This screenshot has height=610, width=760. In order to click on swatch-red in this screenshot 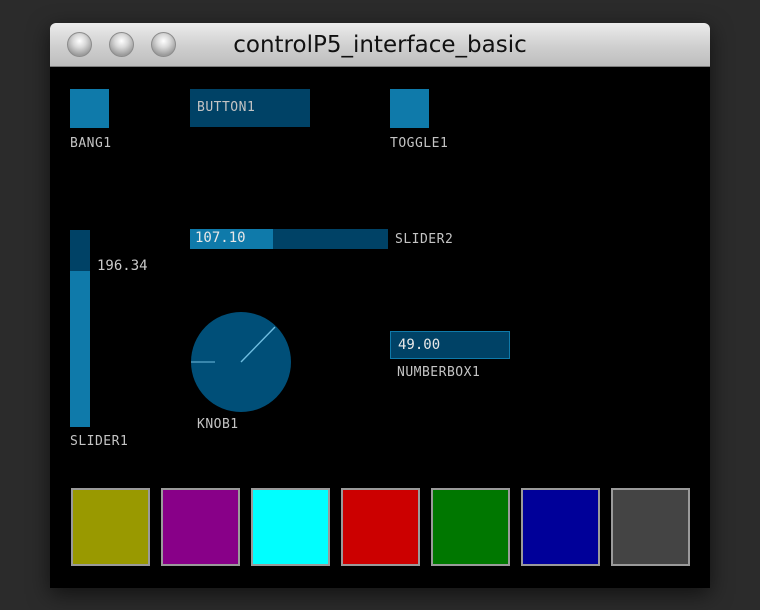, I will do `click(380, 527)`.